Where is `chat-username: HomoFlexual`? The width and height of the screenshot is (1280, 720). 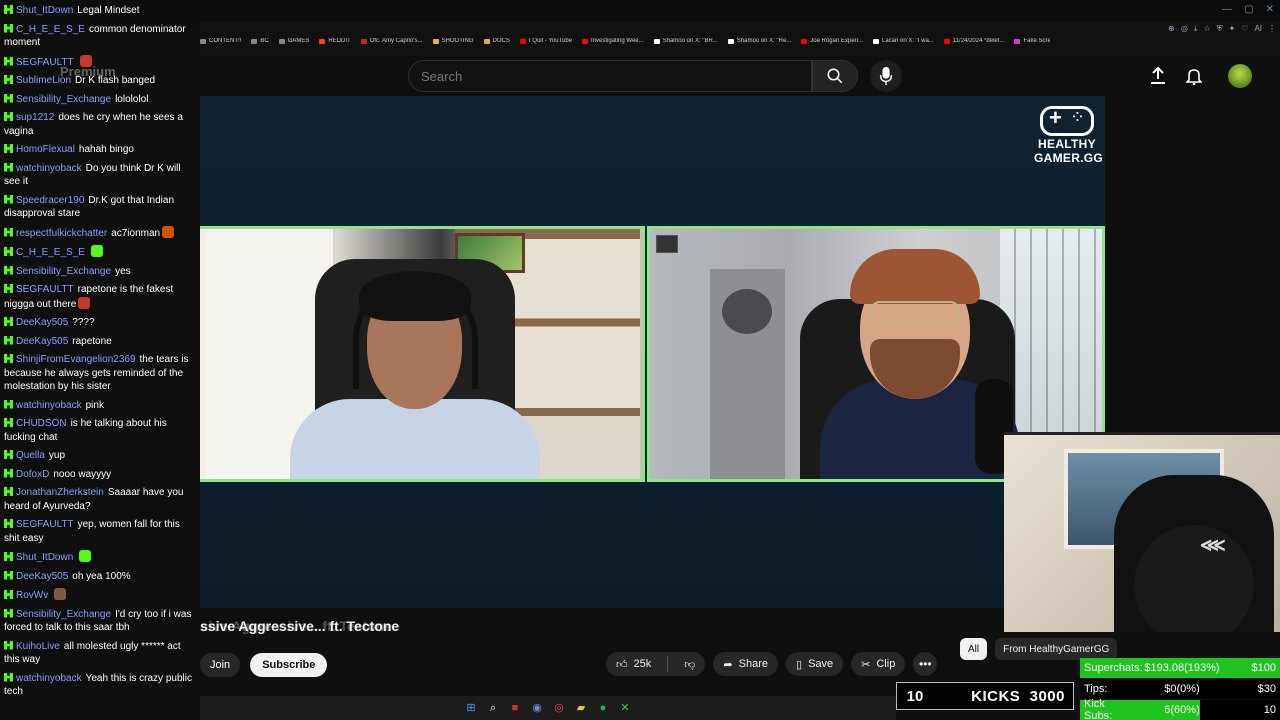
chat-username: HomoFlexual is located at coordinates (45, 149).